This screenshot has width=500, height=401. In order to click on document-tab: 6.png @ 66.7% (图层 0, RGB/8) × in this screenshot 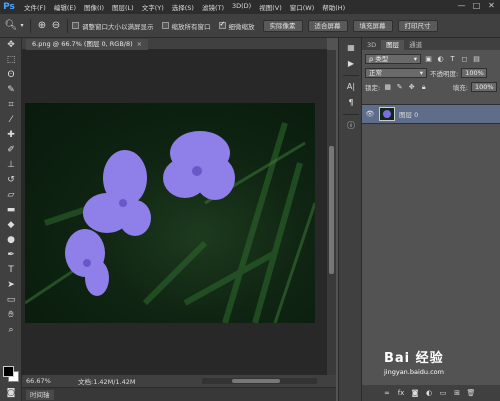, I will do `click(87, 44)`.